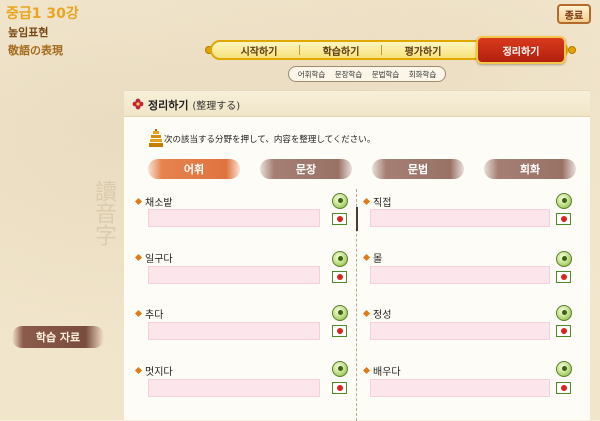  I want to click on vocab-word: 추다, so click(154, 315).